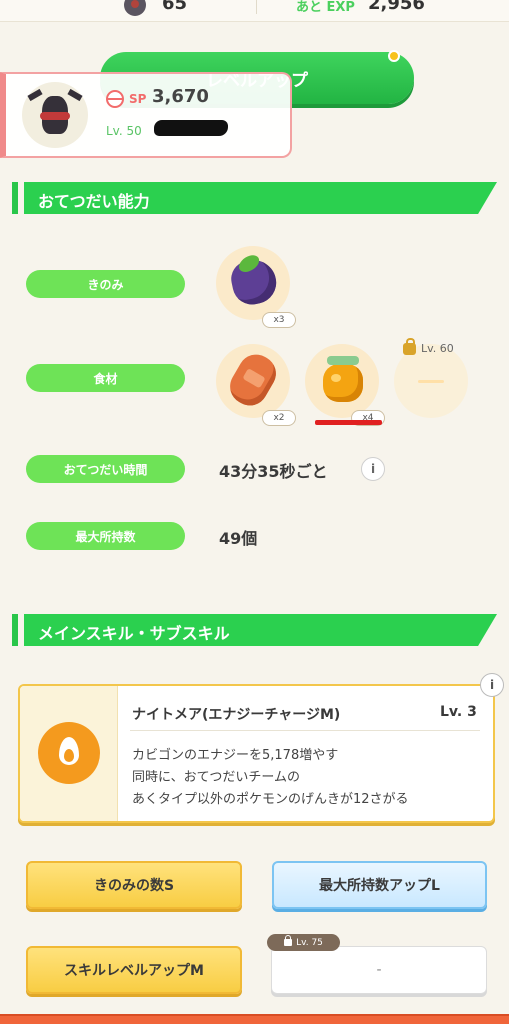 The width and height of the screenshot is (509, 1024). I want to click on frequency-info-icon: i, so click(373, 469).